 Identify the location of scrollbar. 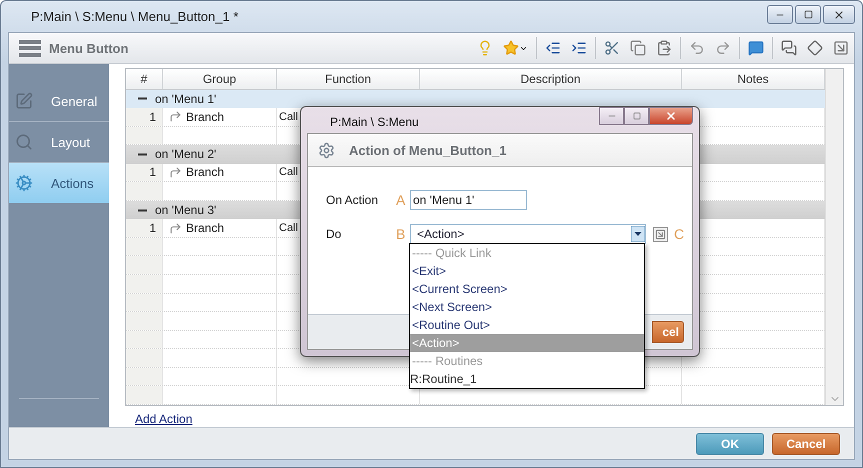
(834, 237).